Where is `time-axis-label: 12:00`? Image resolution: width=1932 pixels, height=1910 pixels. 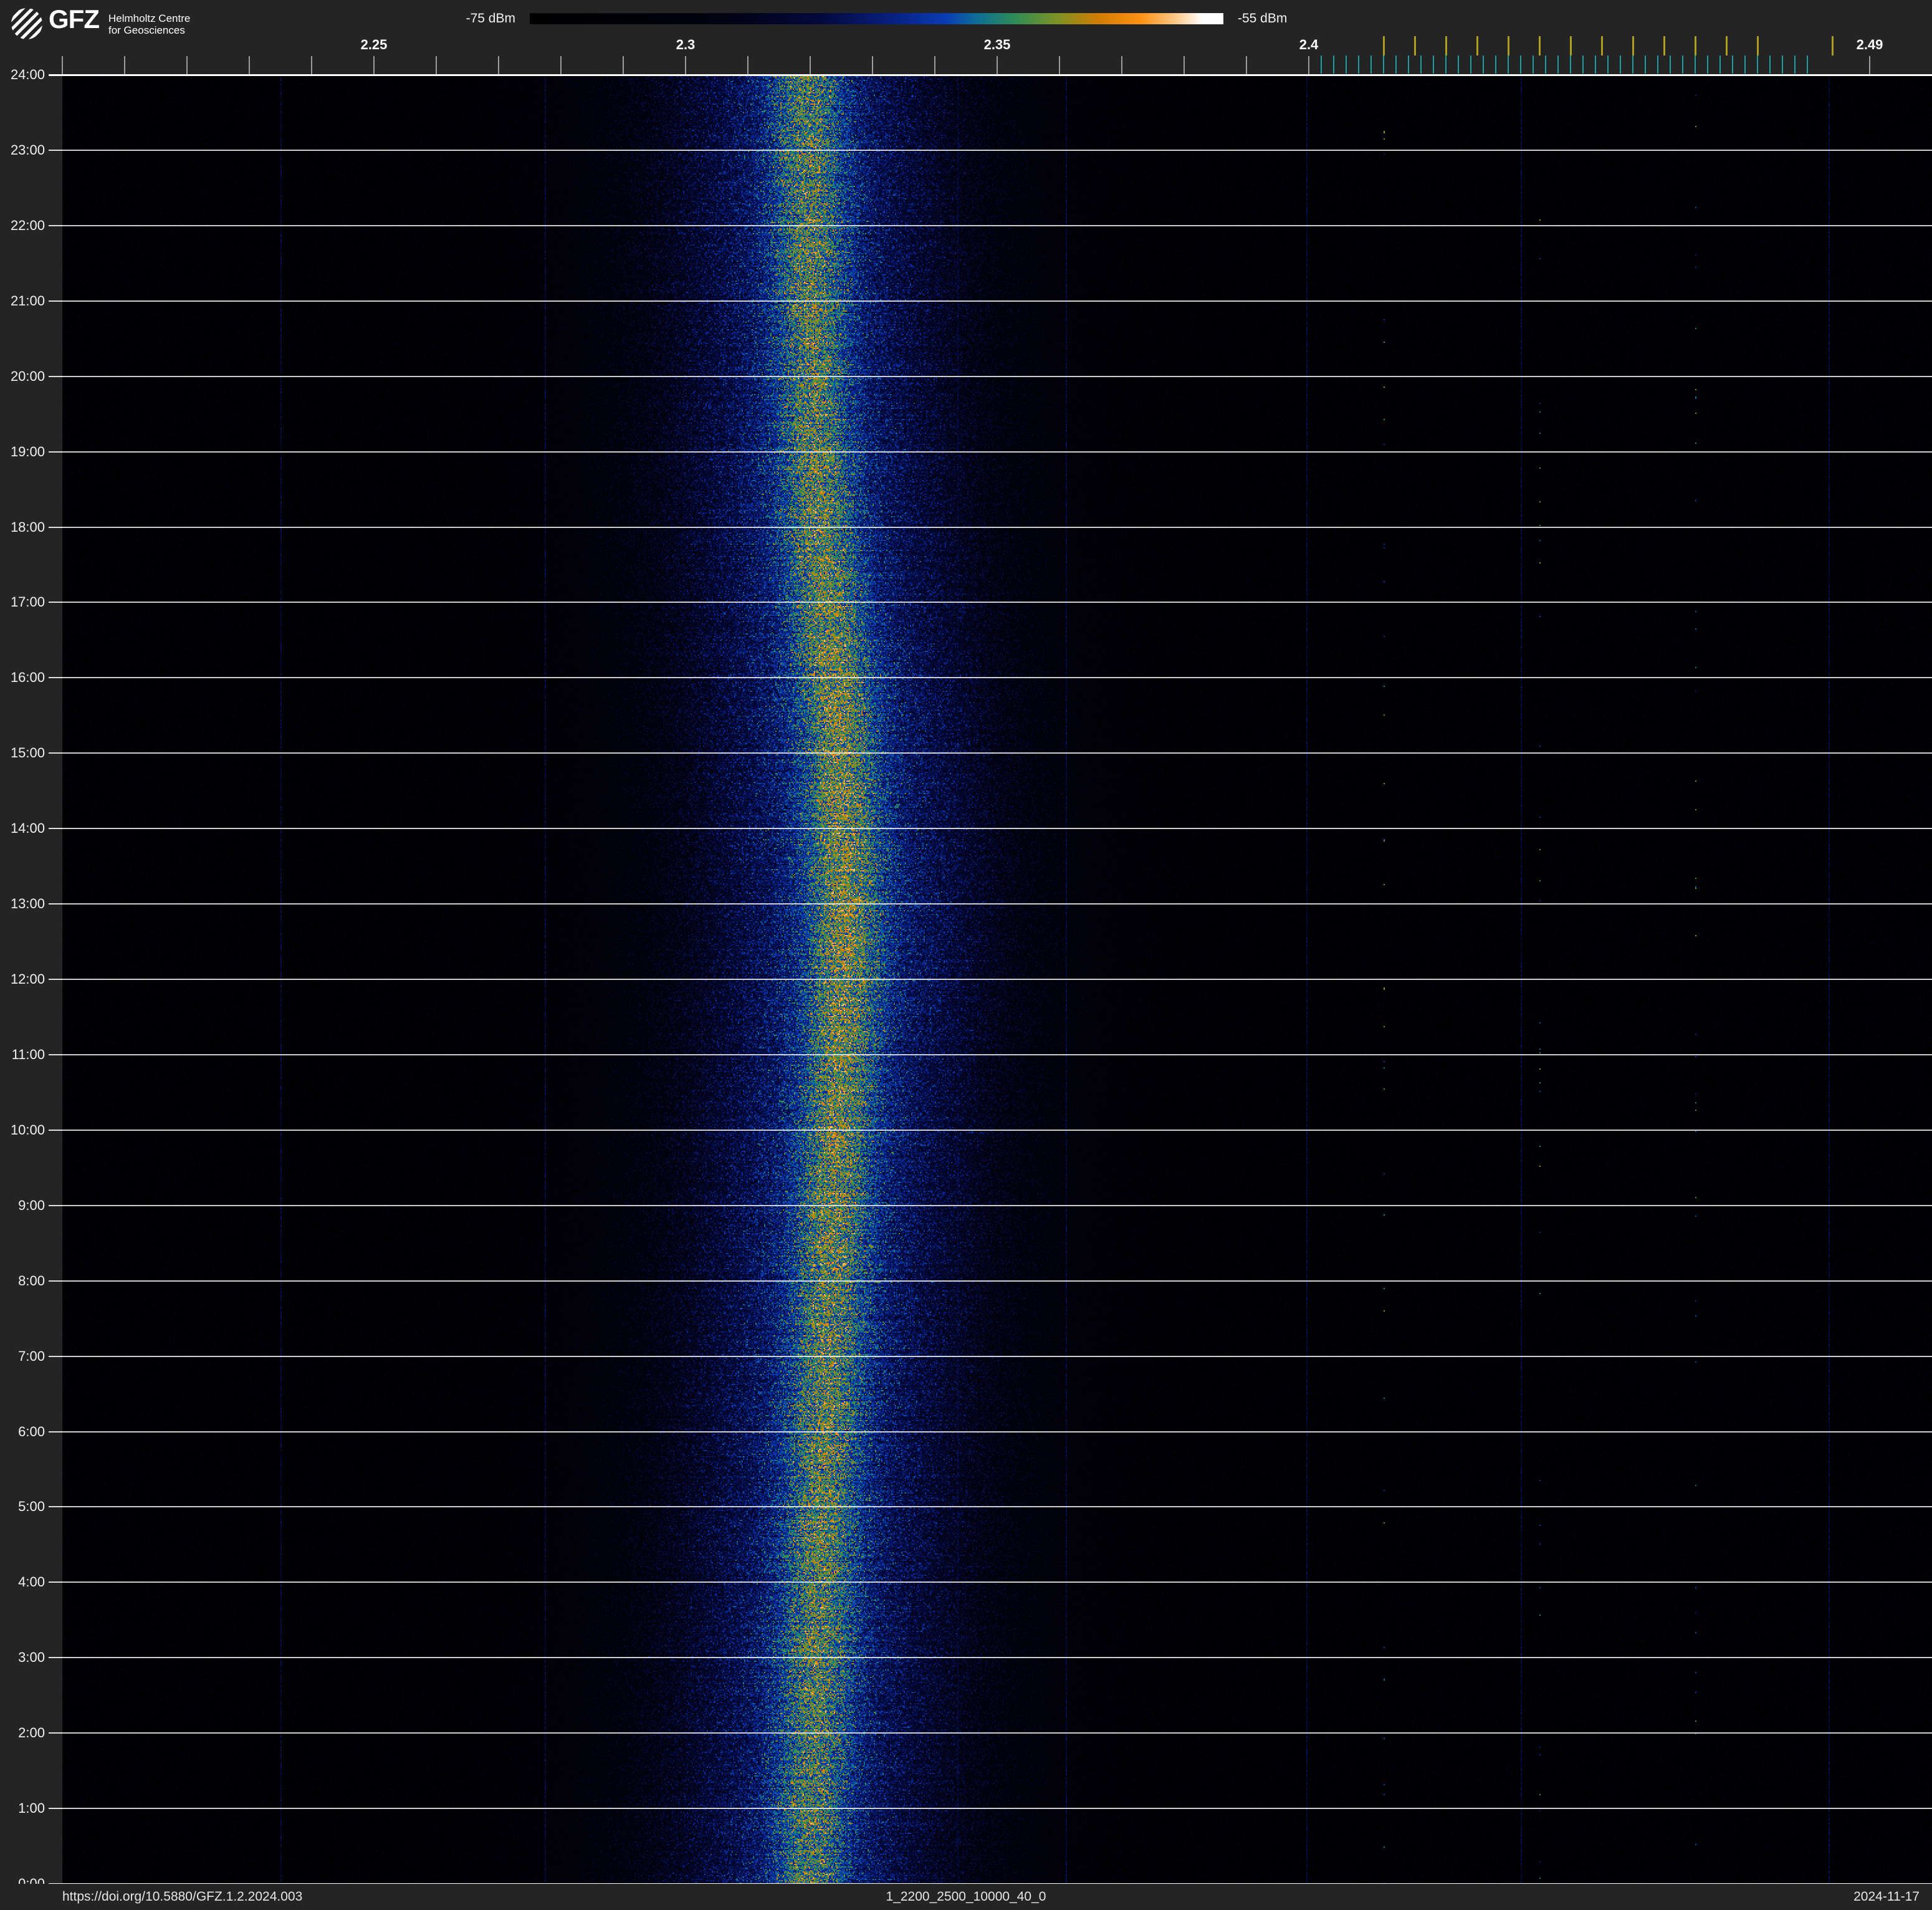
time-axis-label: 12:00 is located at coordinates (27, 979).